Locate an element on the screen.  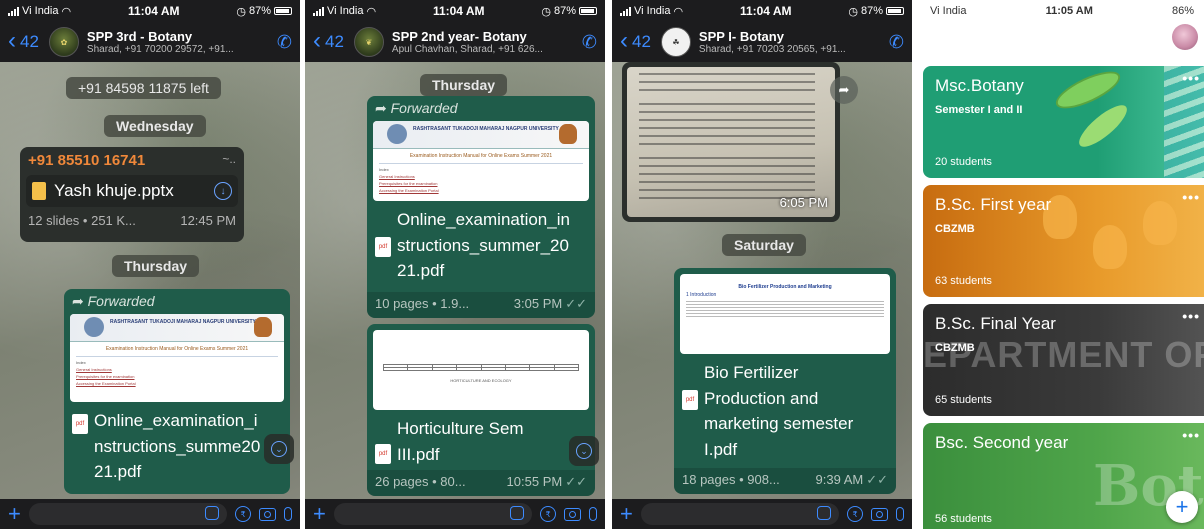
student-count: 63 students is located at coordinates (963, 281).